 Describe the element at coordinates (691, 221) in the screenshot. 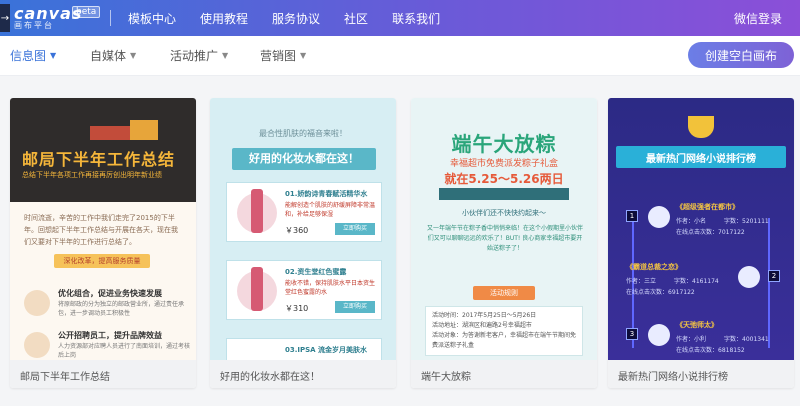

I see `book-author: 作者：小名` at that location.